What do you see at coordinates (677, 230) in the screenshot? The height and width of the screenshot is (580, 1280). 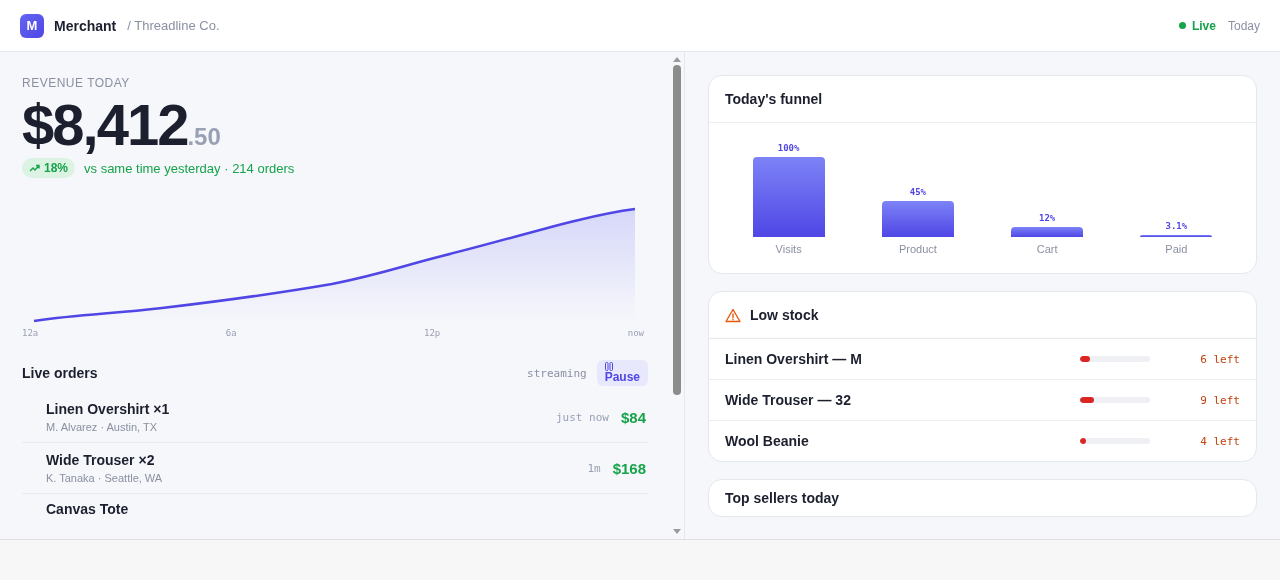 I see `scrollbar-thumb` at bounding box center [677, 230].